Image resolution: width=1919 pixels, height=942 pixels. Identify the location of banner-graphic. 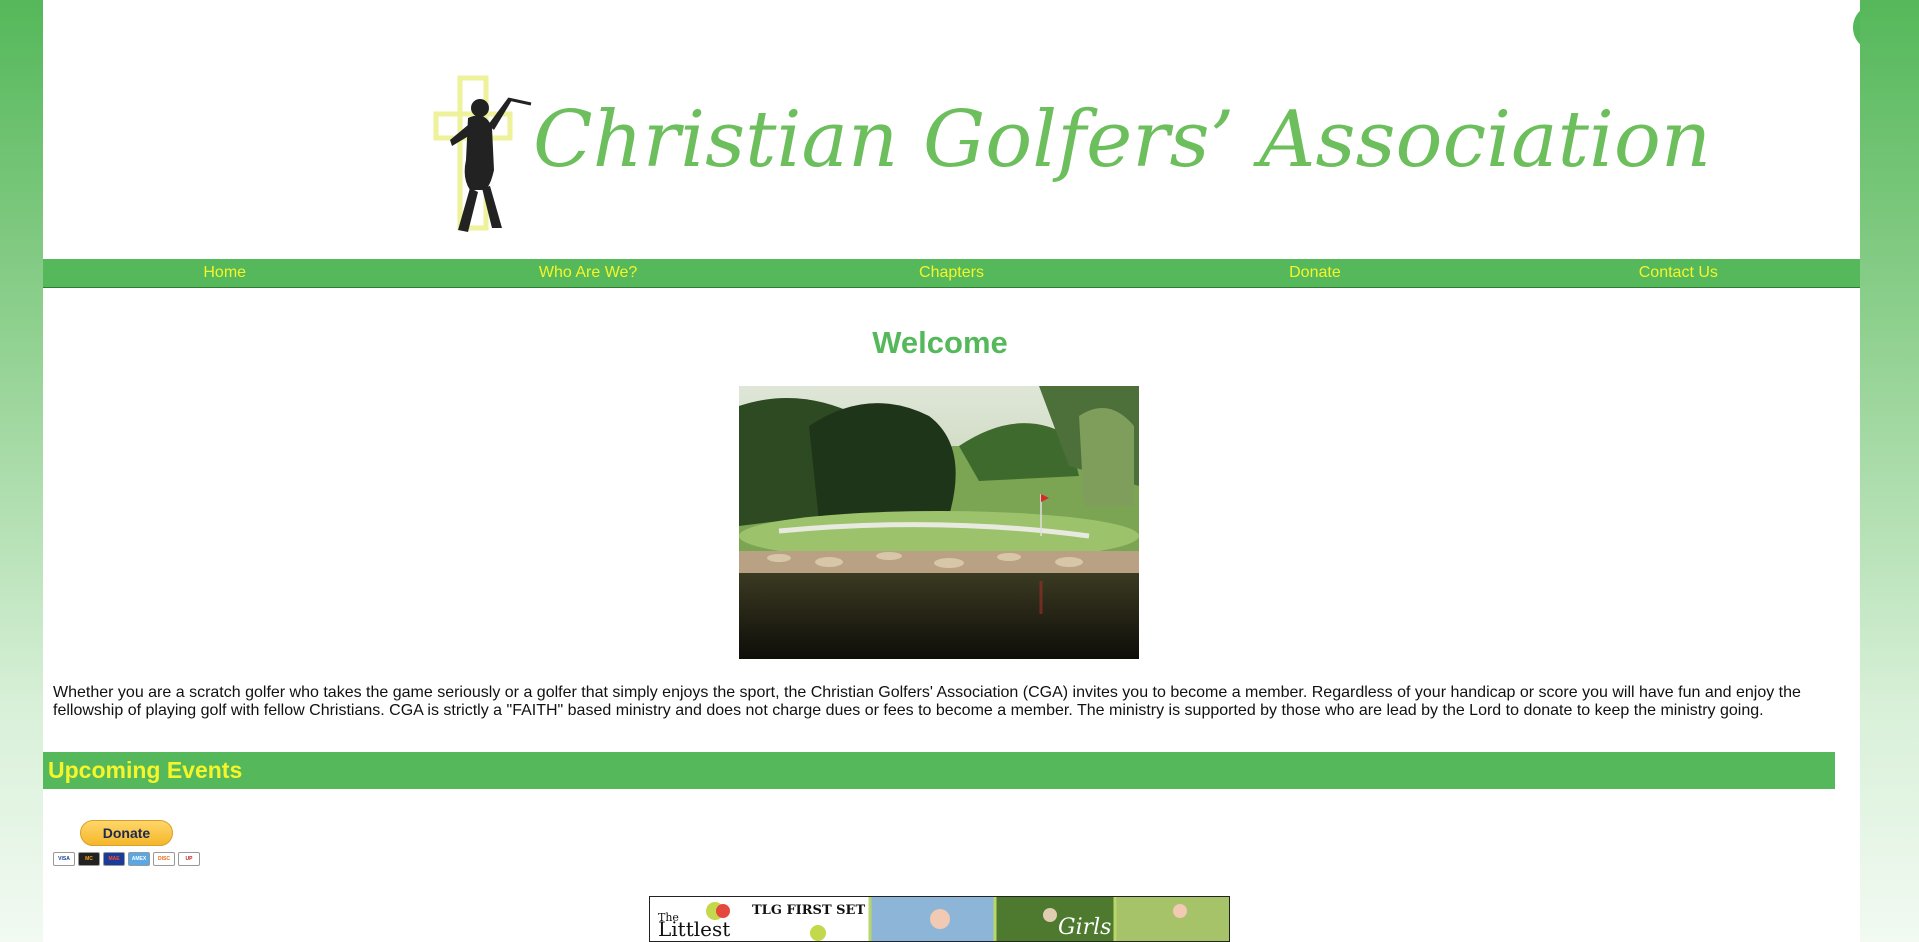
(939, 919).